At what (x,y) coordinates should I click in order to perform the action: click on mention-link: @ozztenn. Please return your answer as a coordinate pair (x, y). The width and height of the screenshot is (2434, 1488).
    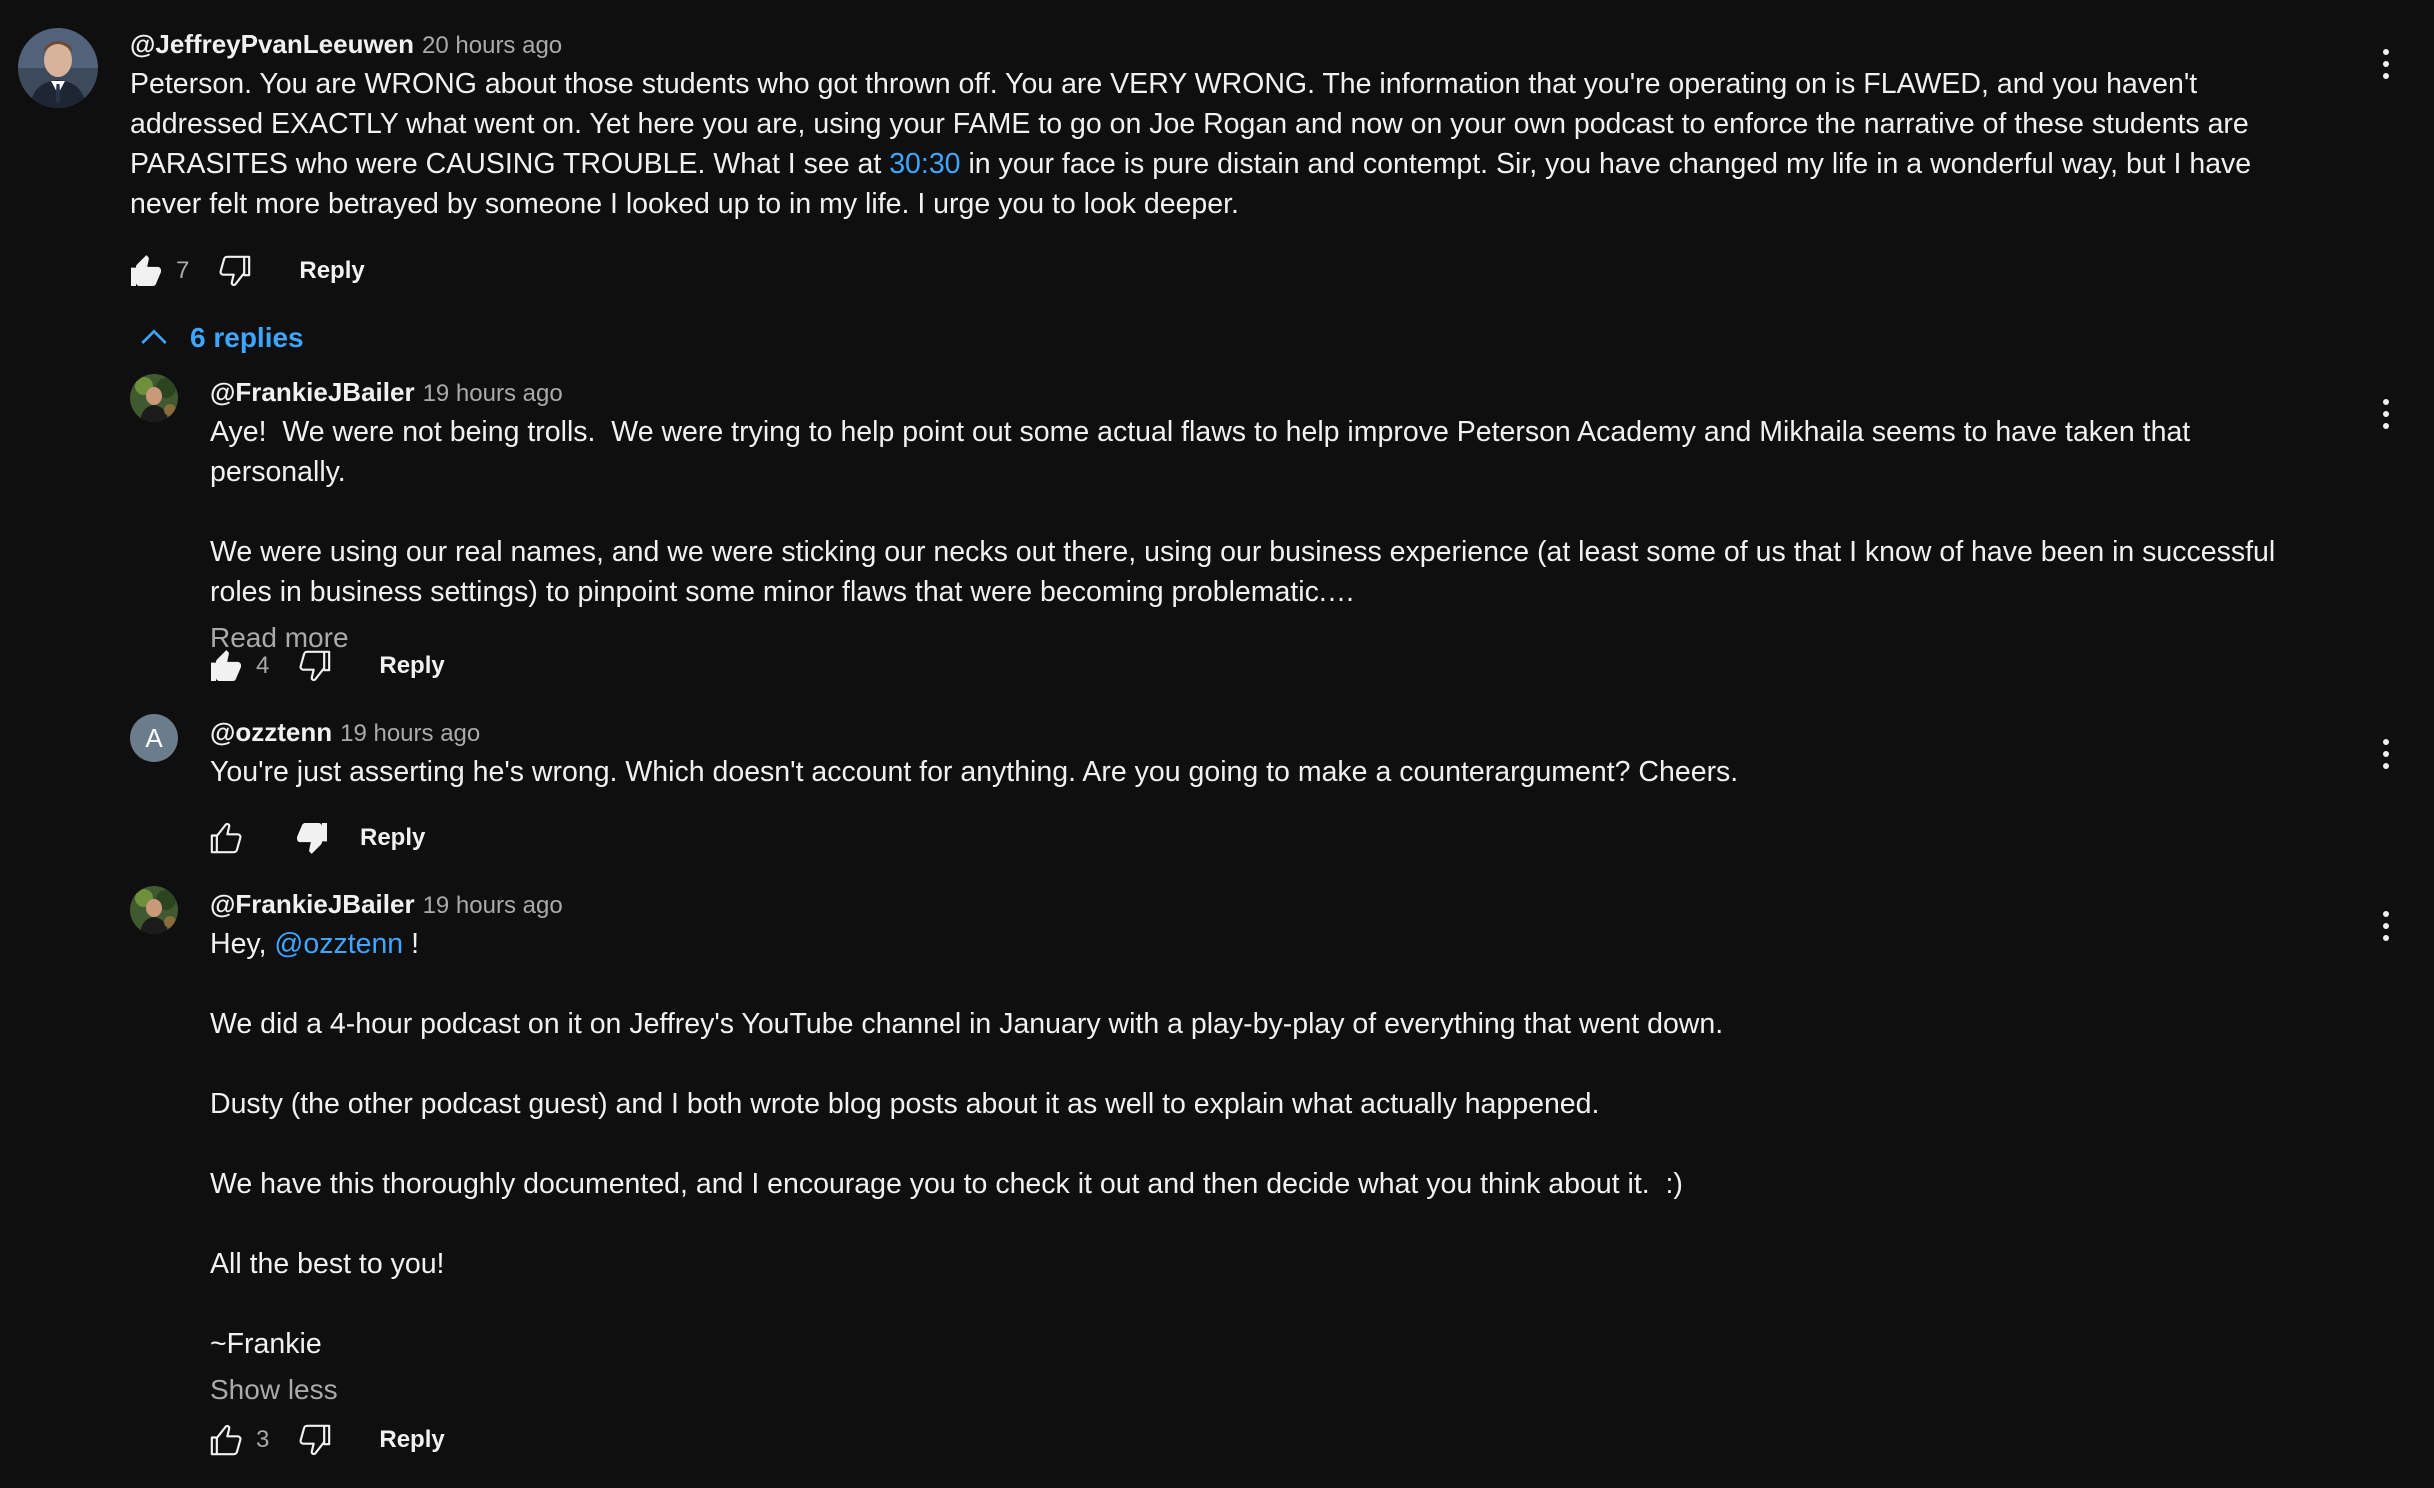
    Looking at the image, I should click on (338, 944).